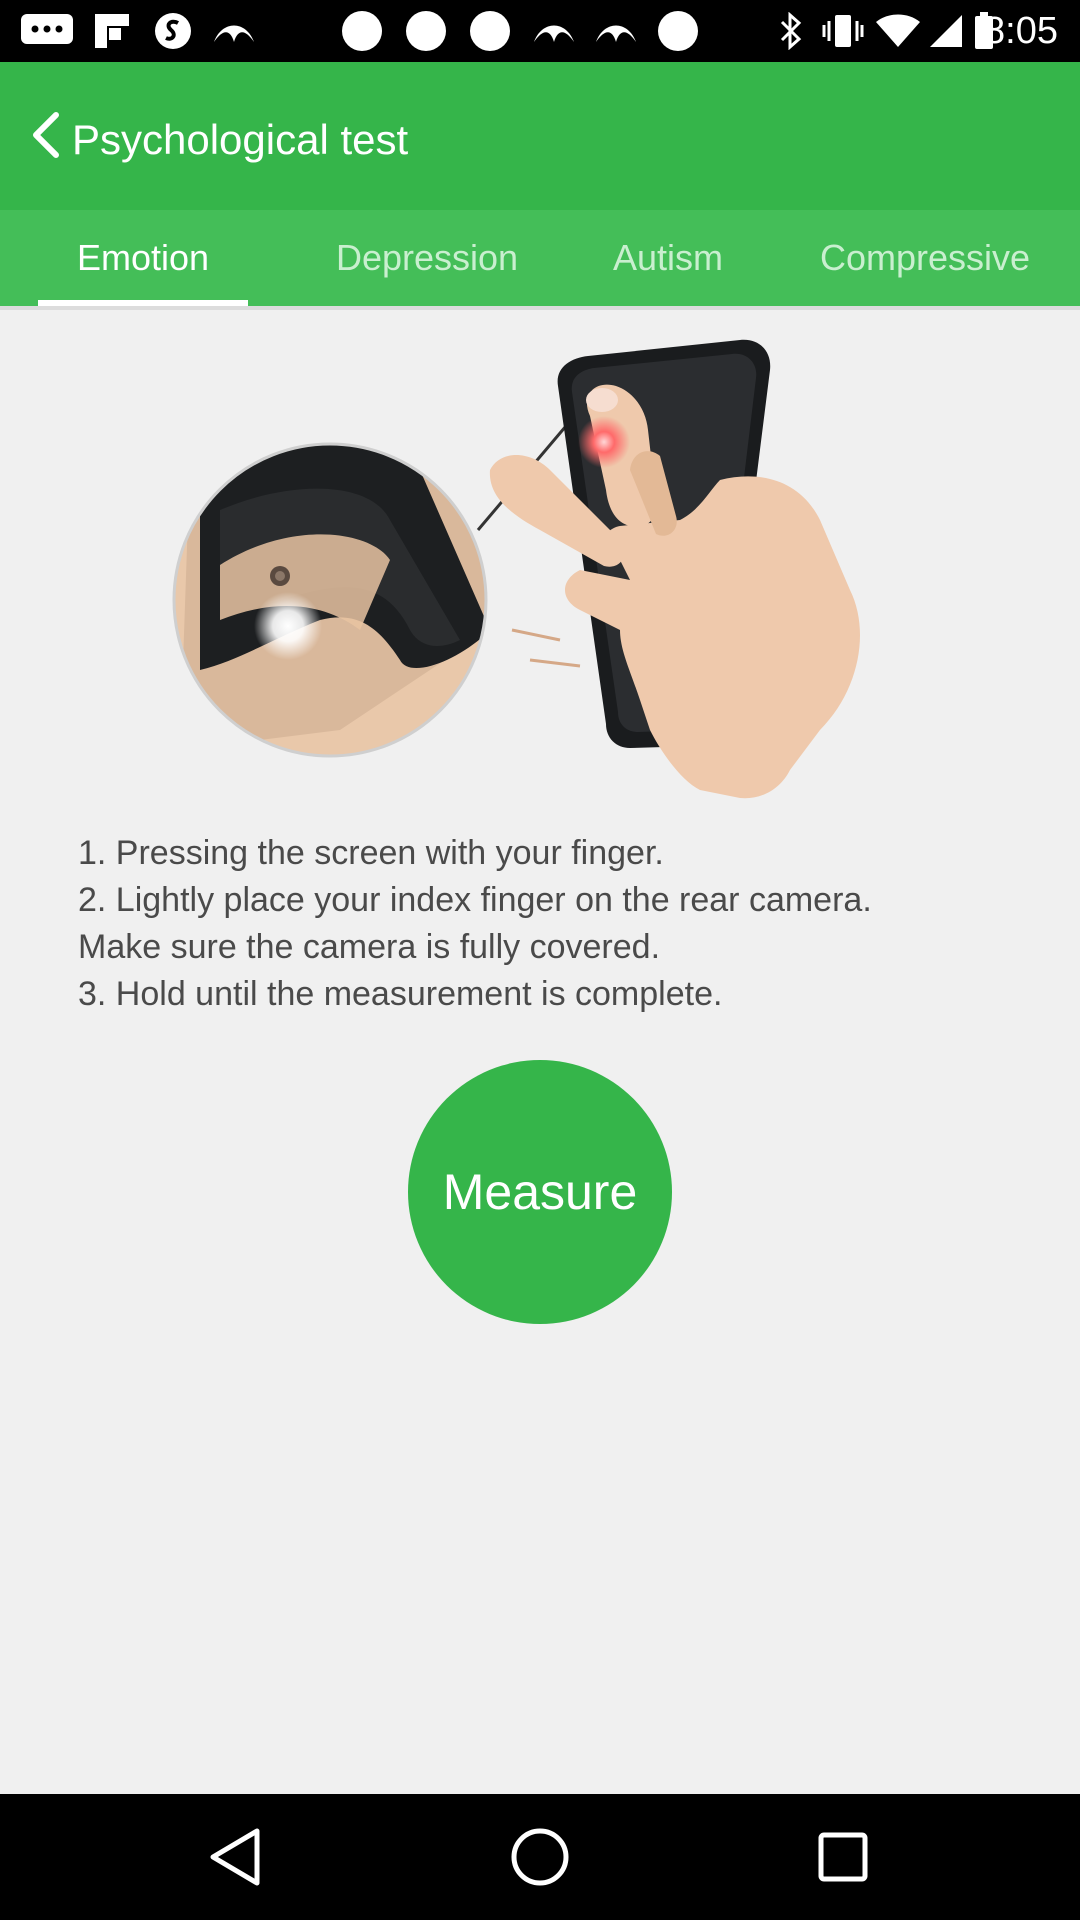 Image resolution: width=1080 pixels, height=1920 pixels. What do you see at coordinates (925, 258) in the screenshot?
I see `tab-compressive: Compressive` at bounding box center [925, 258].